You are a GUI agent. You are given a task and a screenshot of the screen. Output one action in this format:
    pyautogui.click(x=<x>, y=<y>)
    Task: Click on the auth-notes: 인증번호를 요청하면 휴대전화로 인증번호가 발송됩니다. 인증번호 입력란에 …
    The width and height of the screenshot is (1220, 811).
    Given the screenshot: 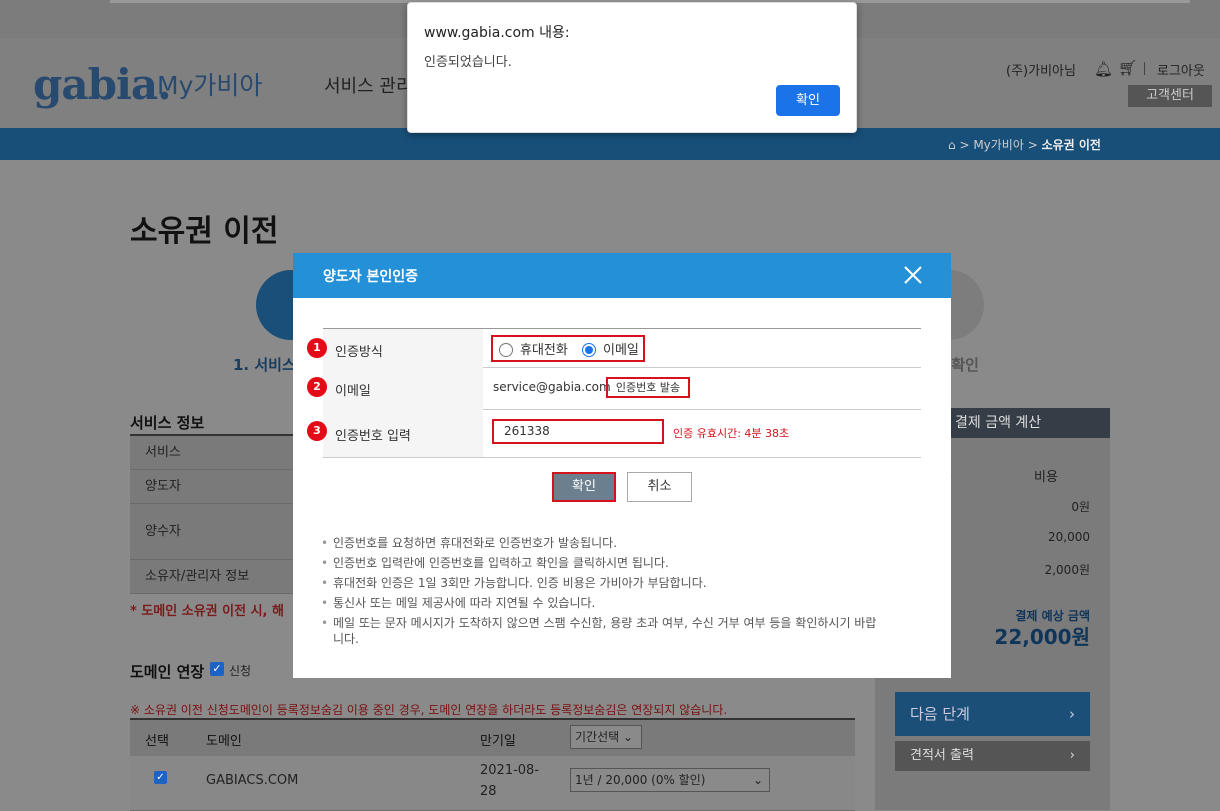 What is the action you would take?
    pyautogui.click(x=601, y=593)
    